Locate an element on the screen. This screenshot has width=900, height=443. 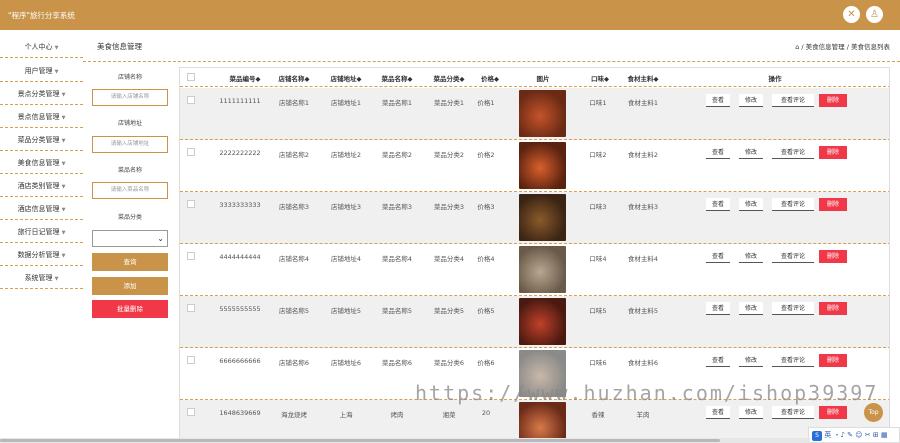
cell-price: 价格6 is located at coordinates (486, 363).